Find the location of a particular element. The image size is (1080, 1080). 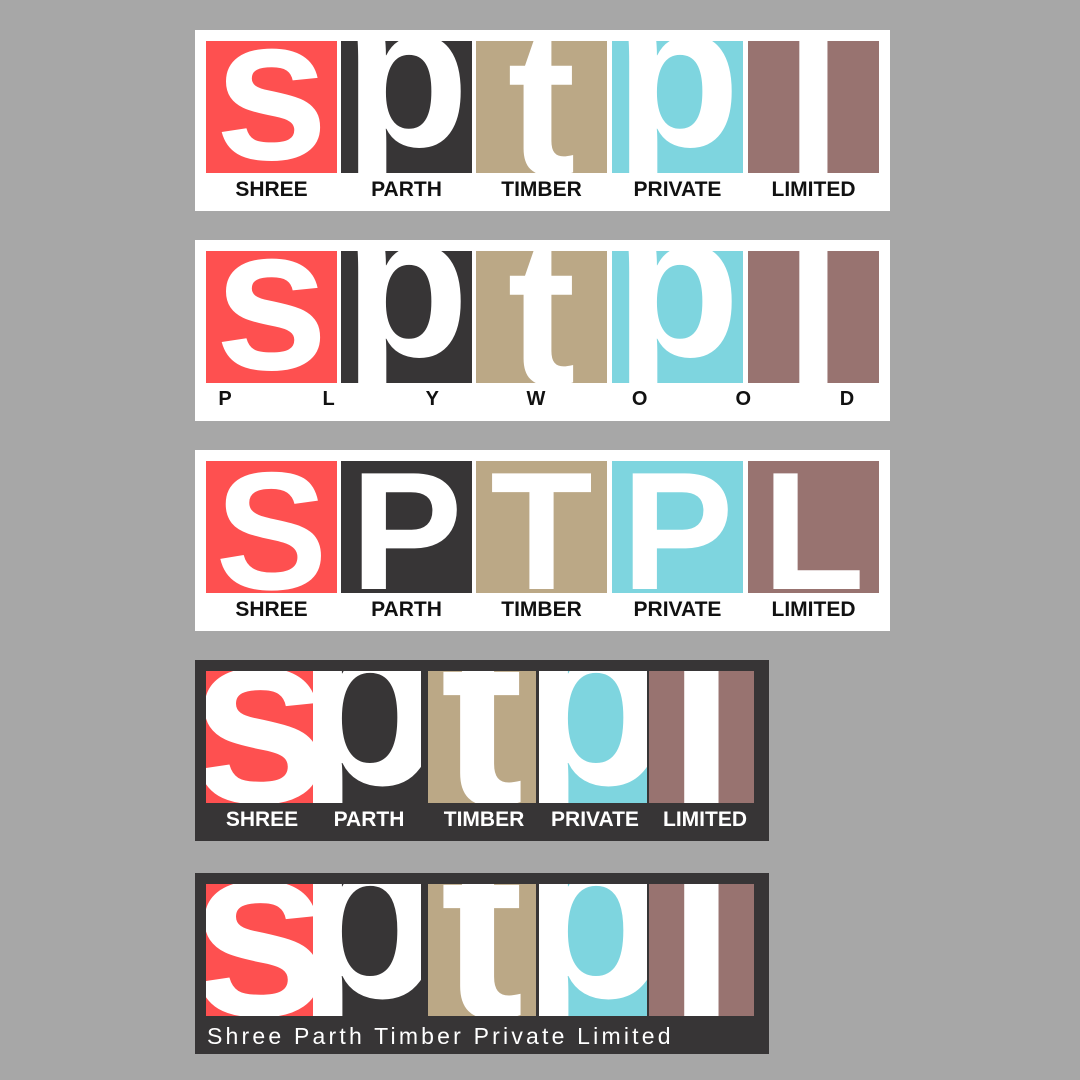

logo-card-4: sptplSHREEPARTHTIMBERPRIVATELIMITED is located at coordinates (482, 750).